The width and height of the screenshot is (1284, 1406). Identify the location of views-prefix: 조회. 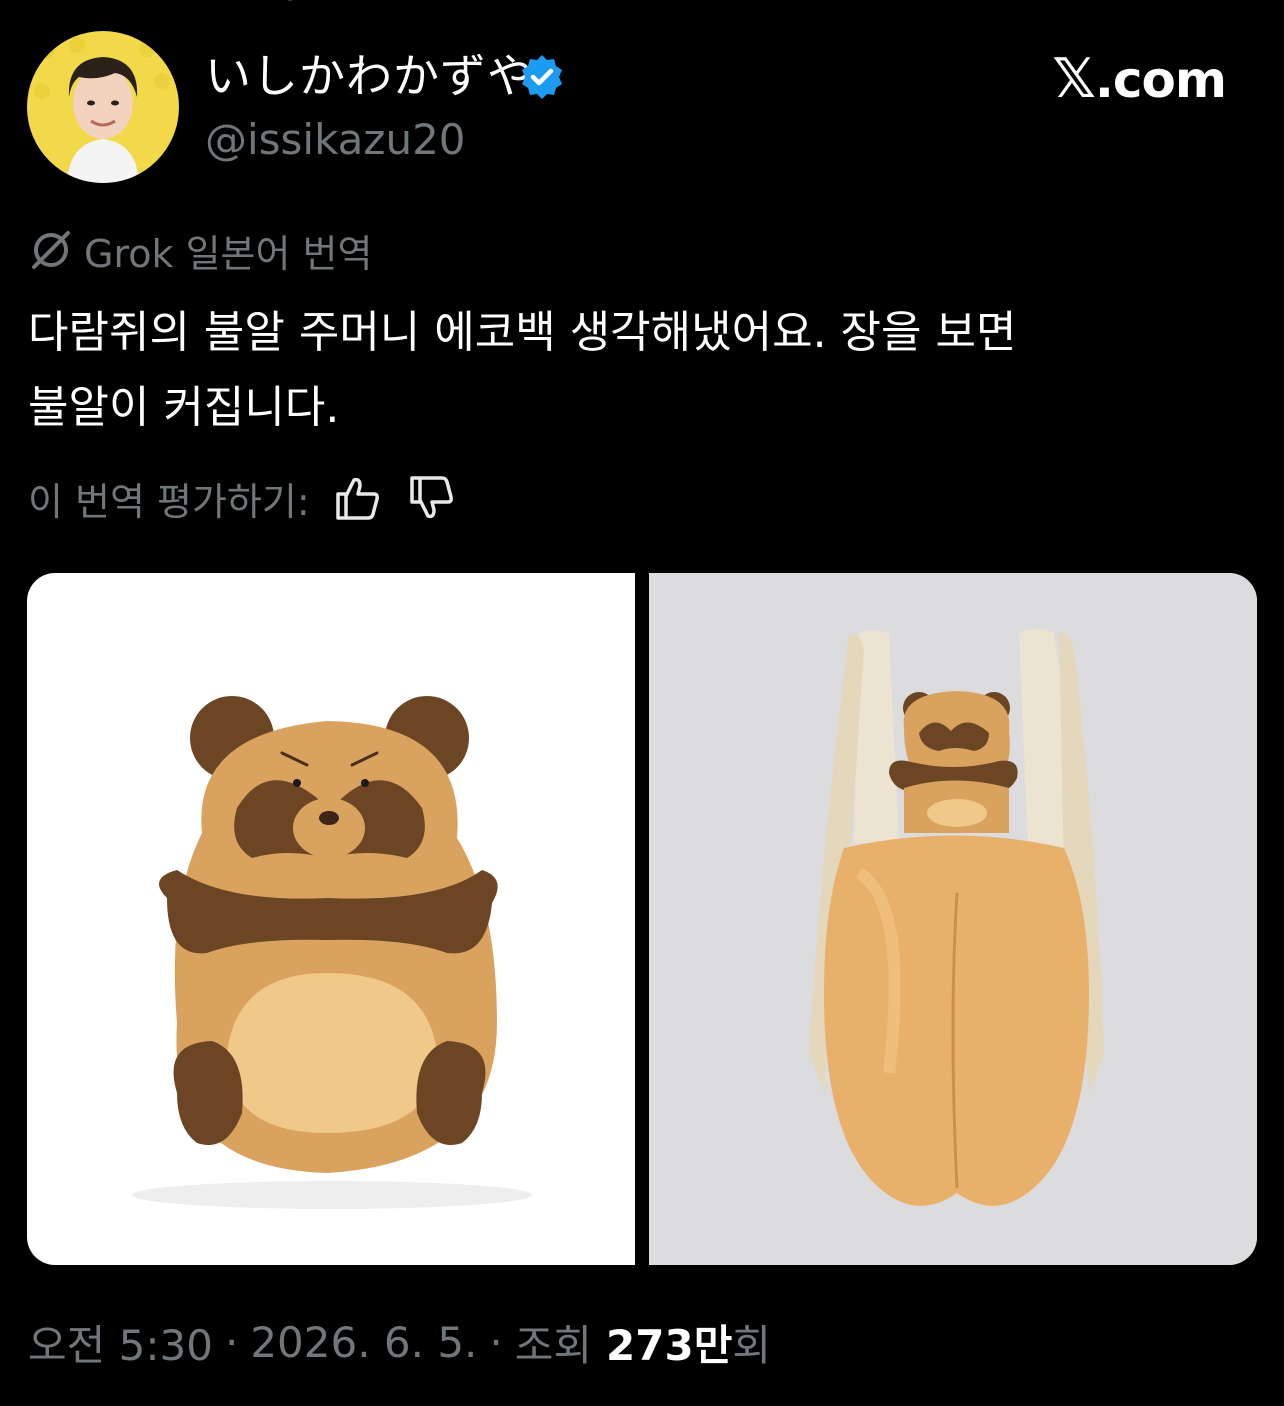
(553, 1345).